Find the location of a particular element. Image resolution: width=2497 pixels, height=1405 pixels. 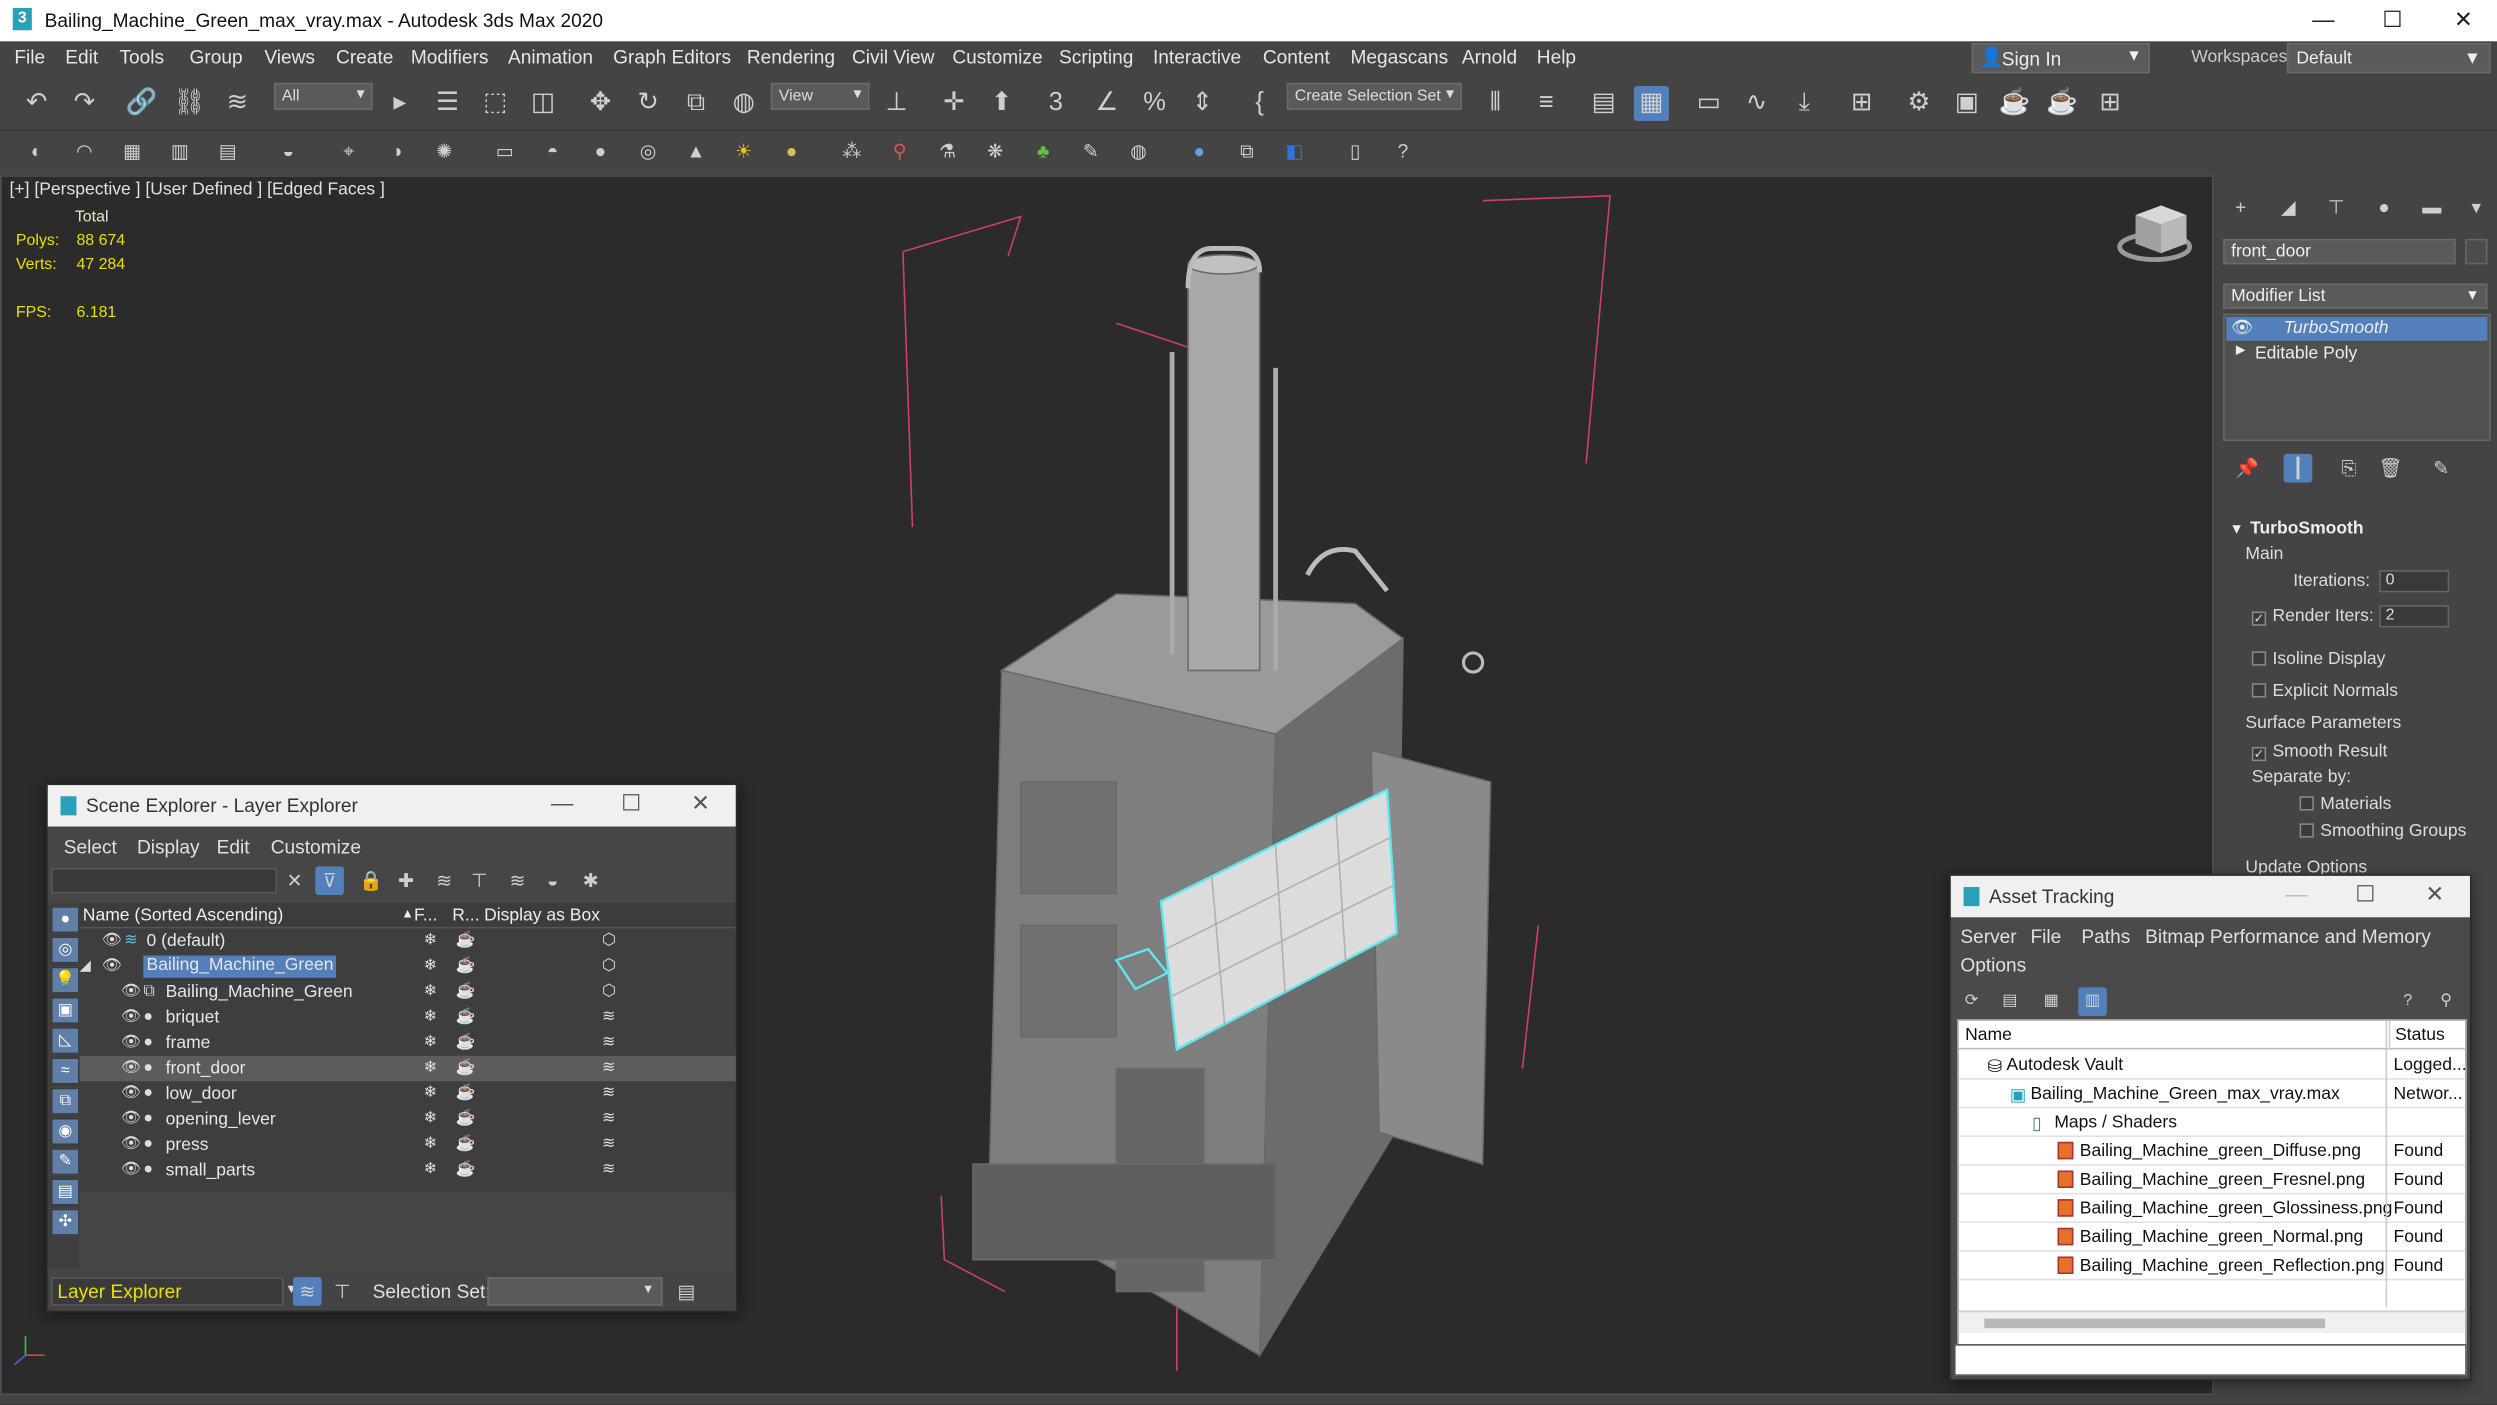

curve-editor-icon: ∿ is located at coordinates (1756, 103).